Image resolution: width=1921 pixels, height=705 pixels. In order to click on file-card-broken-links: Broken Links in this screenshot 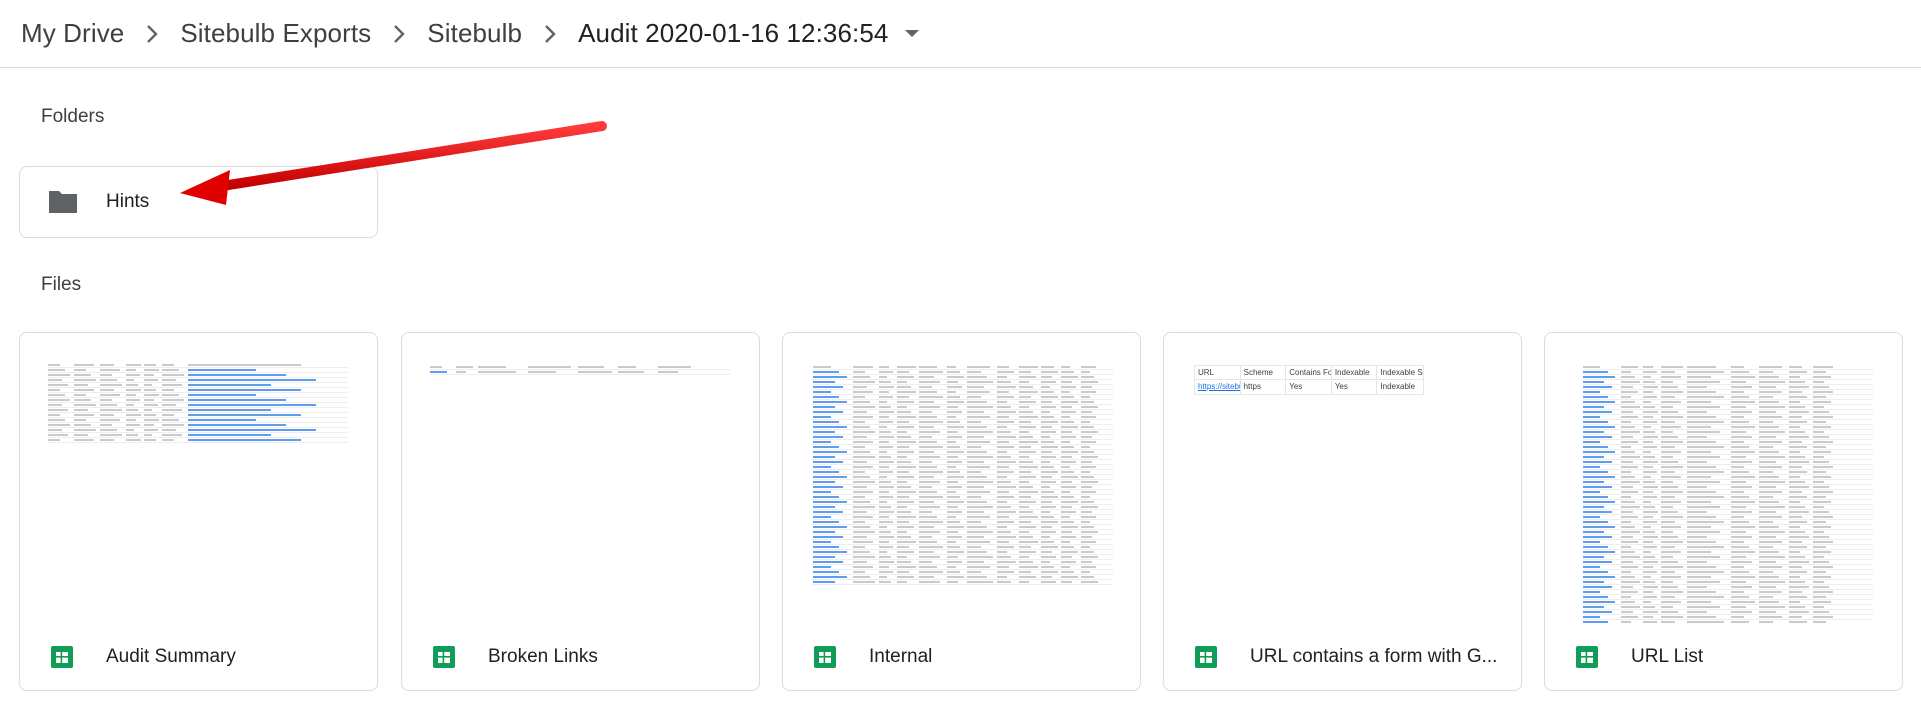, I will do `click(580, 511)`.